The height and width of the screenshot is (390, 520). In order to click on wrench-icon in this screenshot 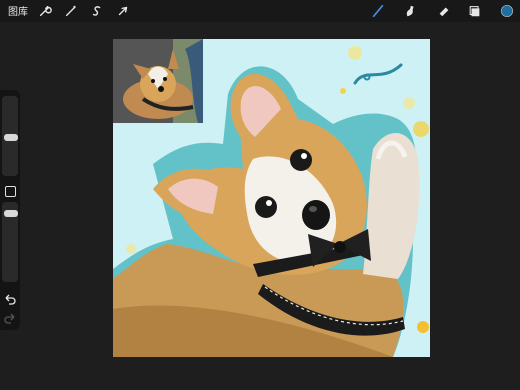, I will do `click(45, 11)`.